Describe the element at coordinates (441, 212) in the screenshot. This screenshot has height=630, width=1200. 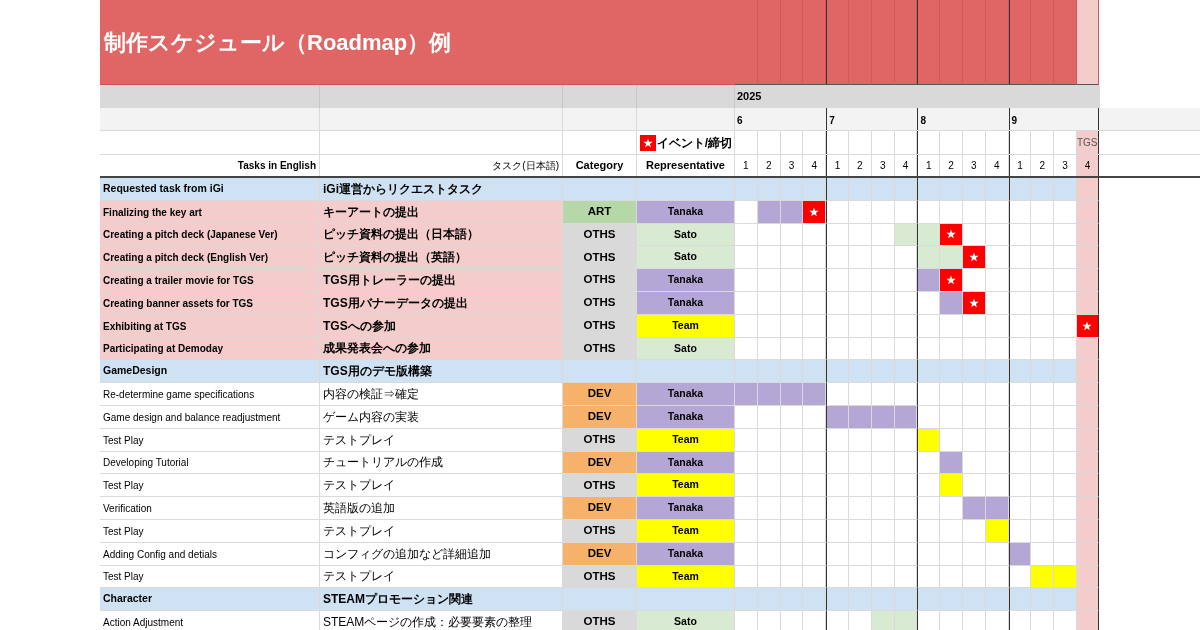
I see `task-name-japanese: キーアートの提出` at that location.